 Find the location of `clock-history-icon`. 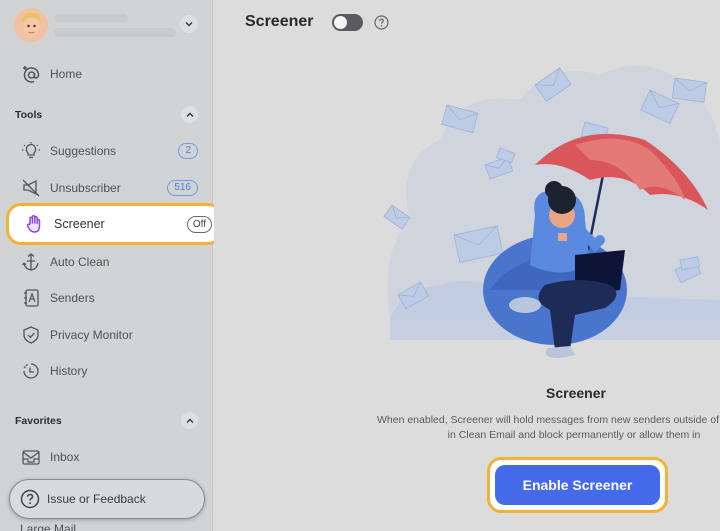

clock-history-icon is located at coordinates (31, 371).